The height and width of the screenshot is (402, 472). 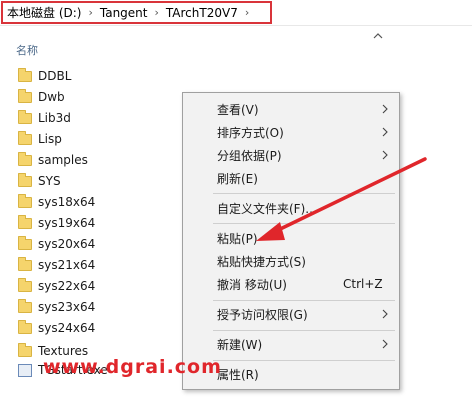 What do you see at coordinates (291, 132) in the screenshot?
I see `menu-item-sort: 排序方式(O)` at bounding box center [291, 132].